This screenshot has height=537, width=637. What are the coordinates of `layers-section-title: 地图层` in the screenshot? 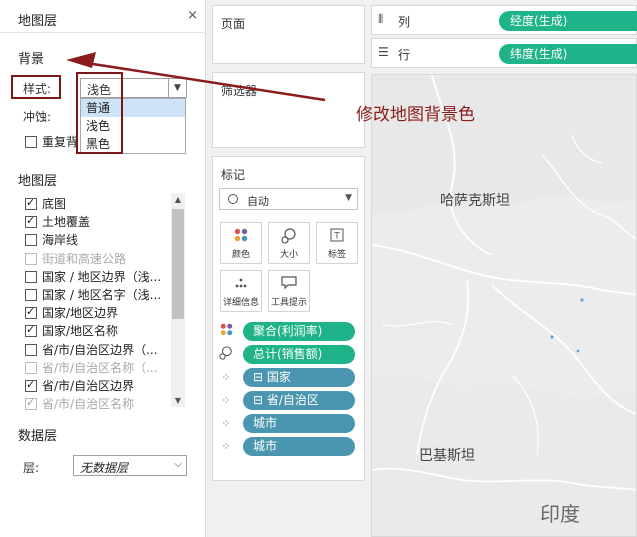 It's located at (38, 181).